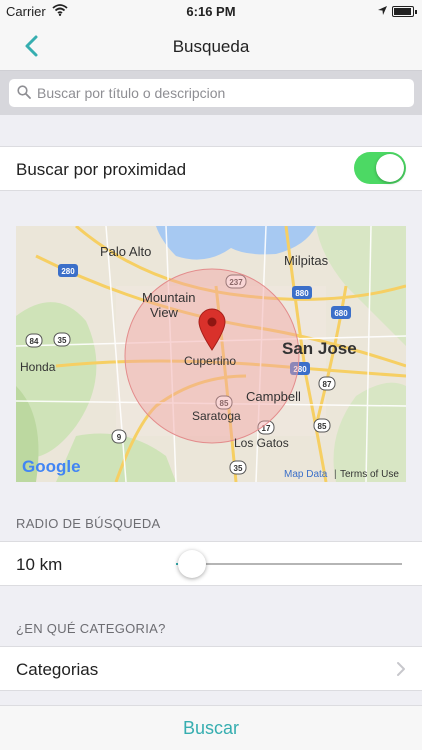  What do you see at coordinates (210, 361) in the screenshot?
I see `place-label: Cupertino` at bounding box center [210, 361].